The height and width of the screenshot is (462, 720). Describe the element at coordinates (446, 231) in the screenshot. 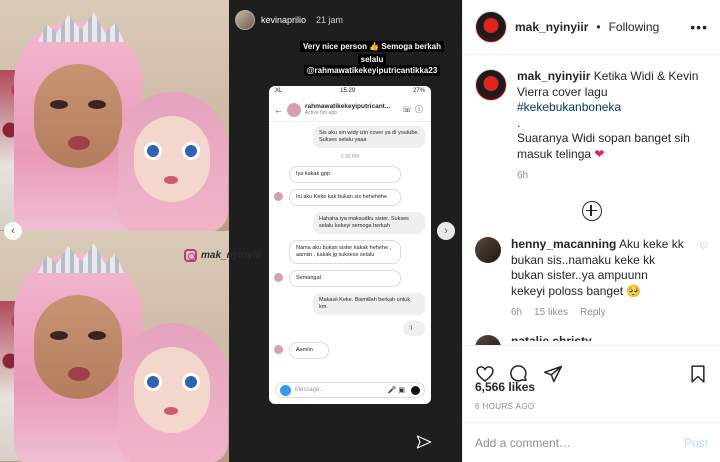

I see `next-media-button: ›` at that location.